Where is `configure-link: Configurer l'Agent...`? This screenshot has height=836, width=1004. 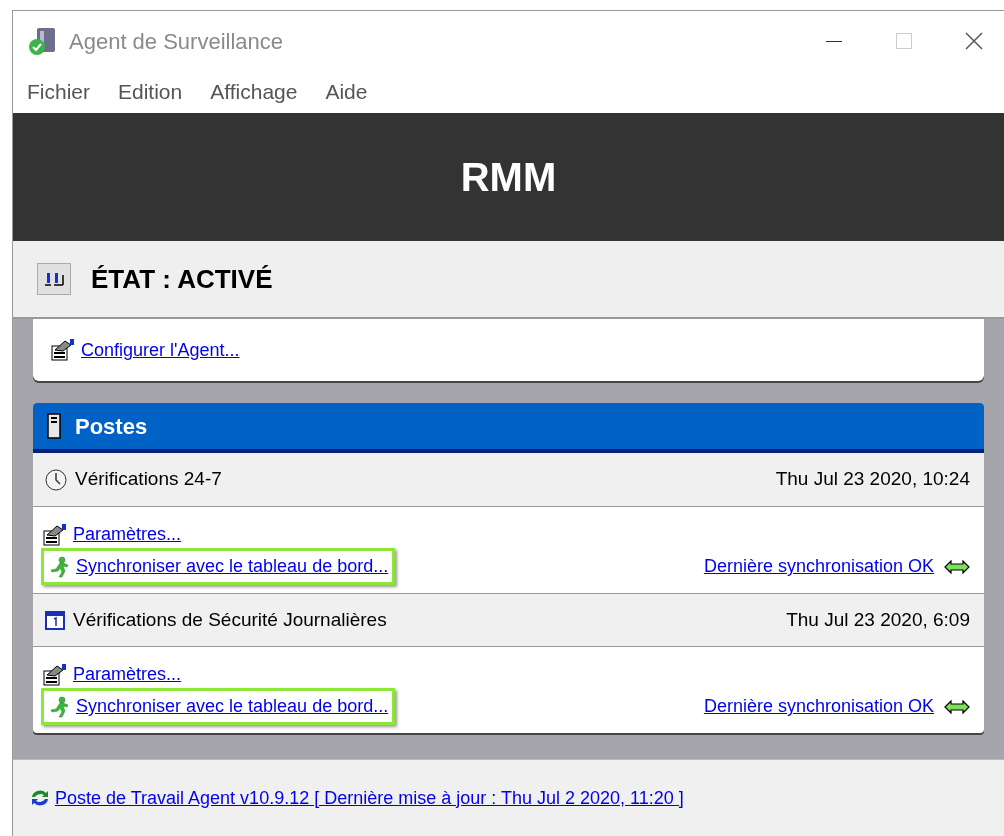 configure-link: Configurer l'Agent... is located at coordinates (160, 350).